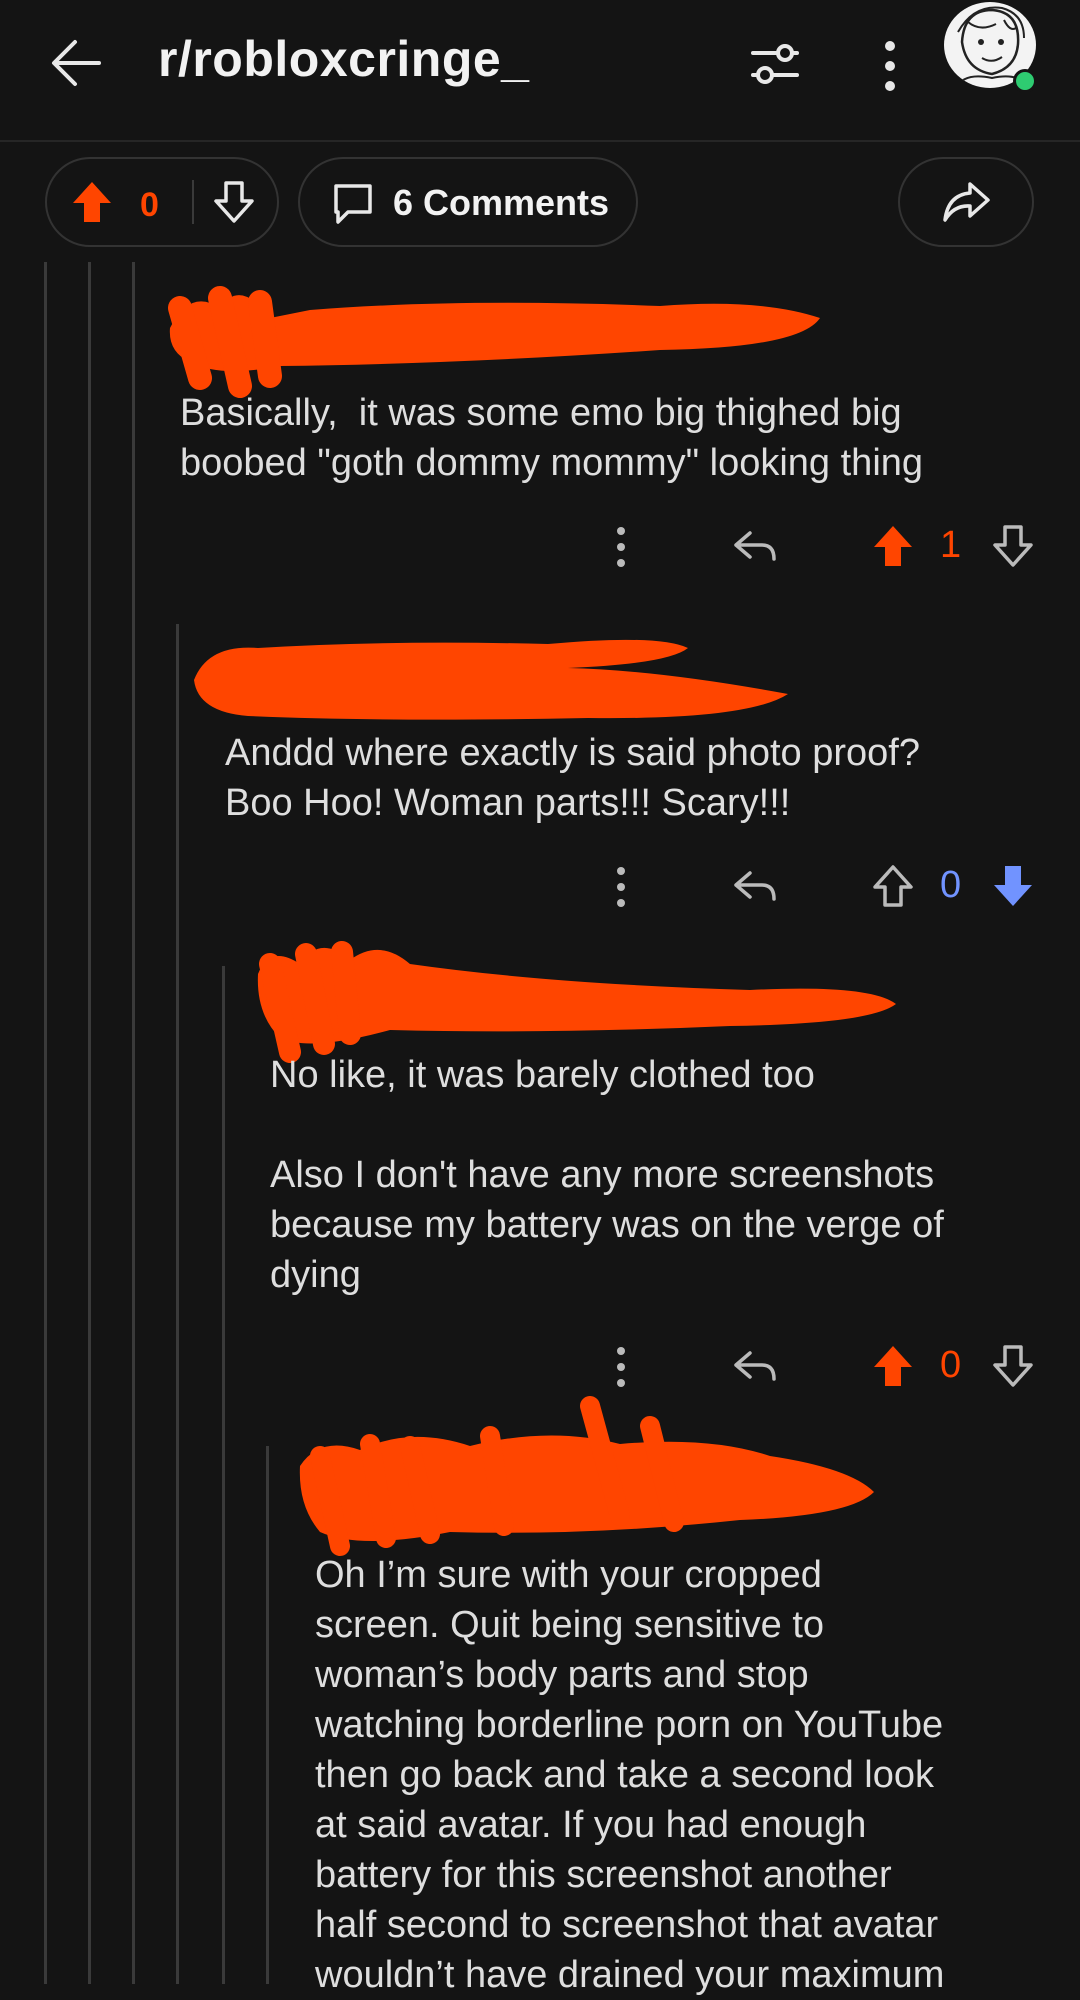 This screenshot has height=2000, width=1080. I want to click on comment-2-upvote-icon, so click(893, 886).